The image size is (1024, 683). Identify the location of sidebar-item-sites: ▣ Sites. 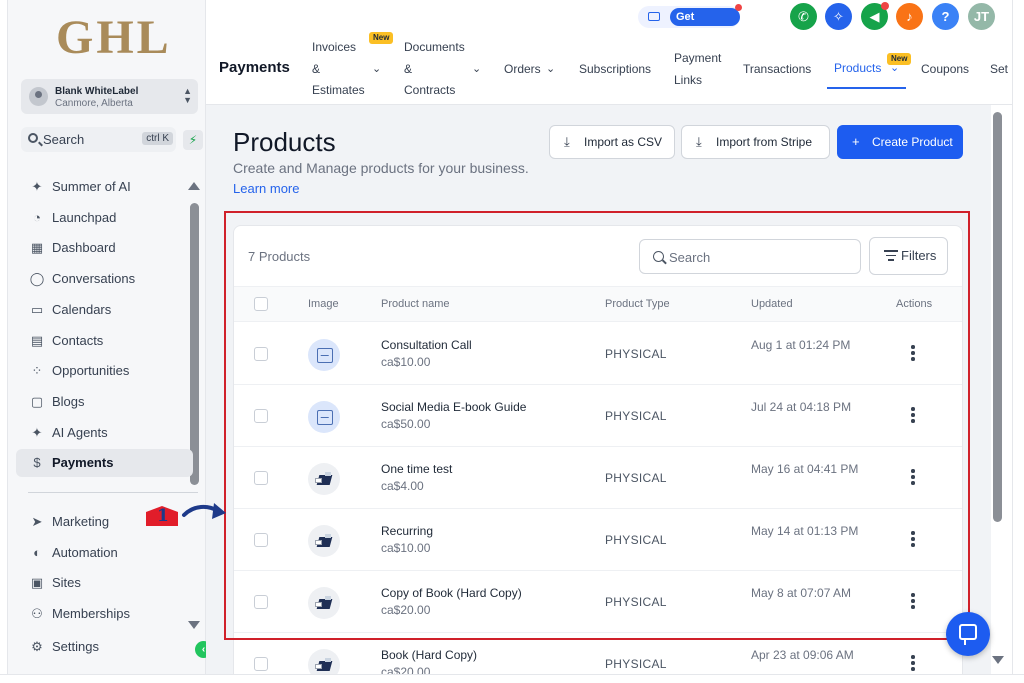
(104, 583).